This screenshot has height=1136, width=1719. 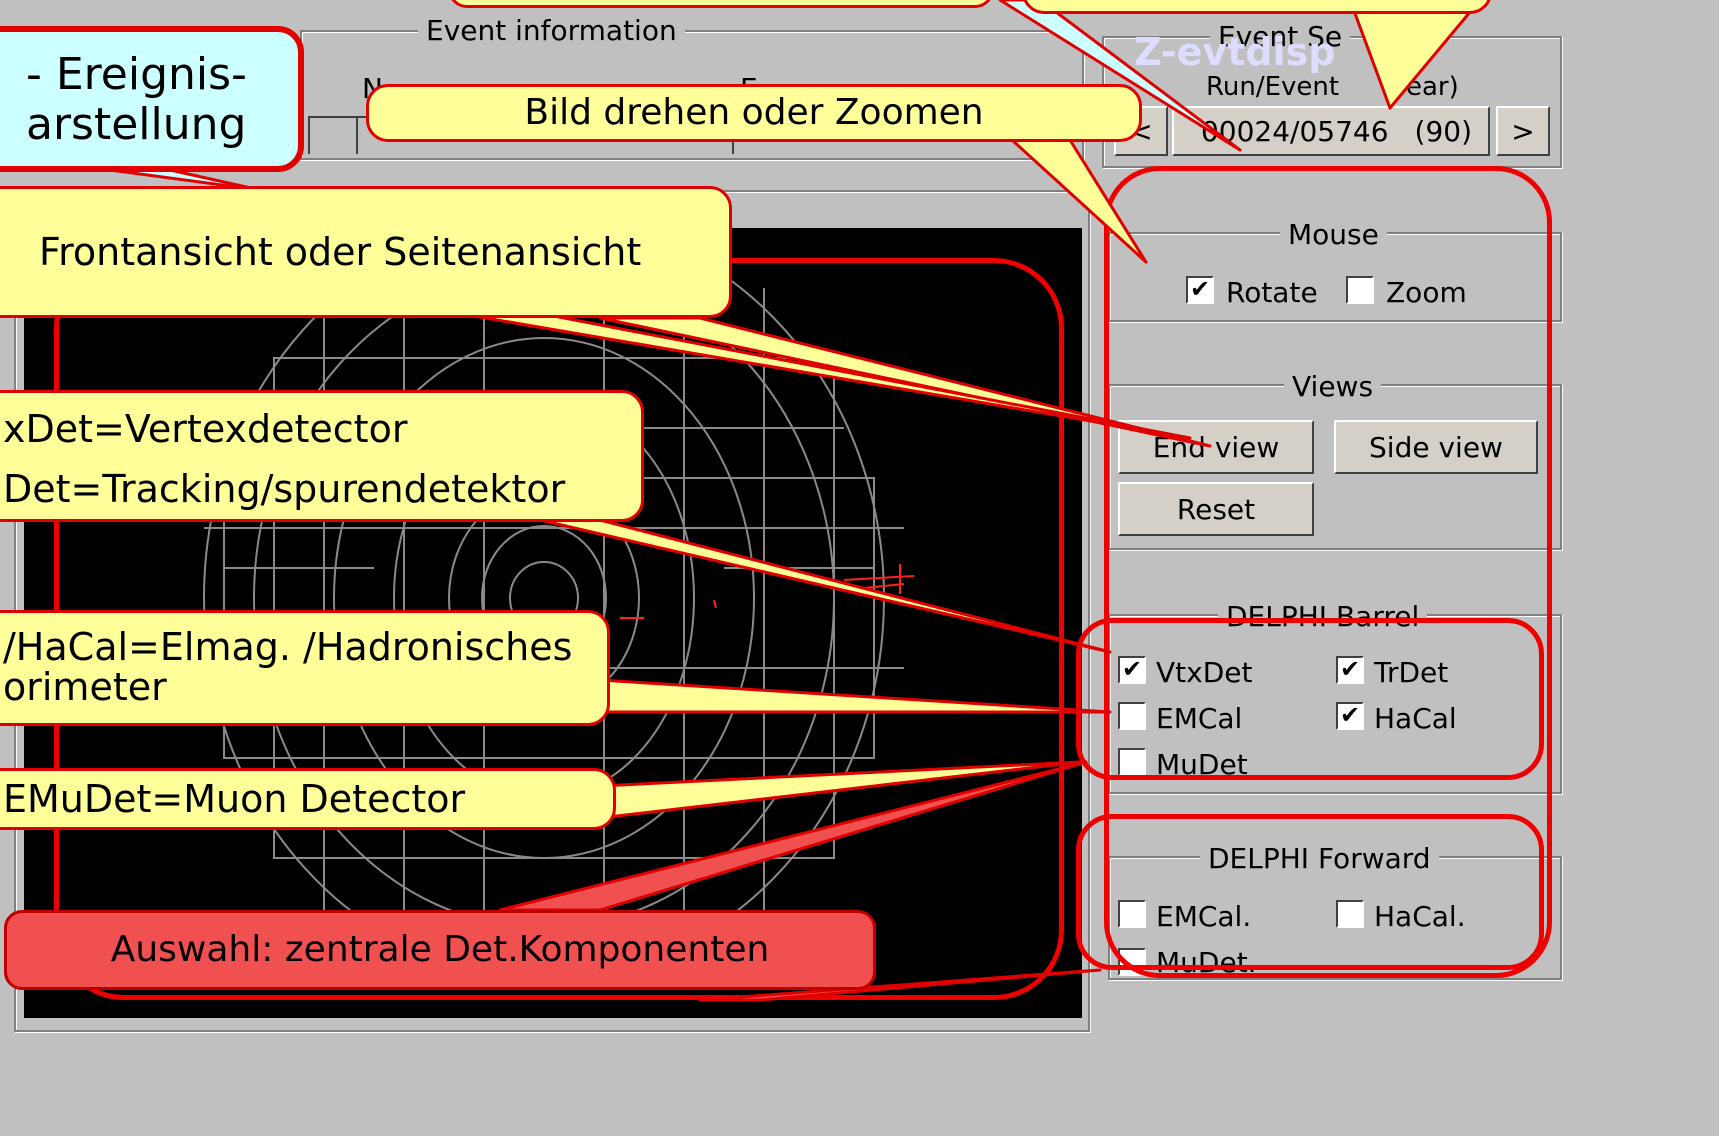 I want to click on callout-line: /HaCal=Elmag. /Hadronisches, so click(x=288, y=647).